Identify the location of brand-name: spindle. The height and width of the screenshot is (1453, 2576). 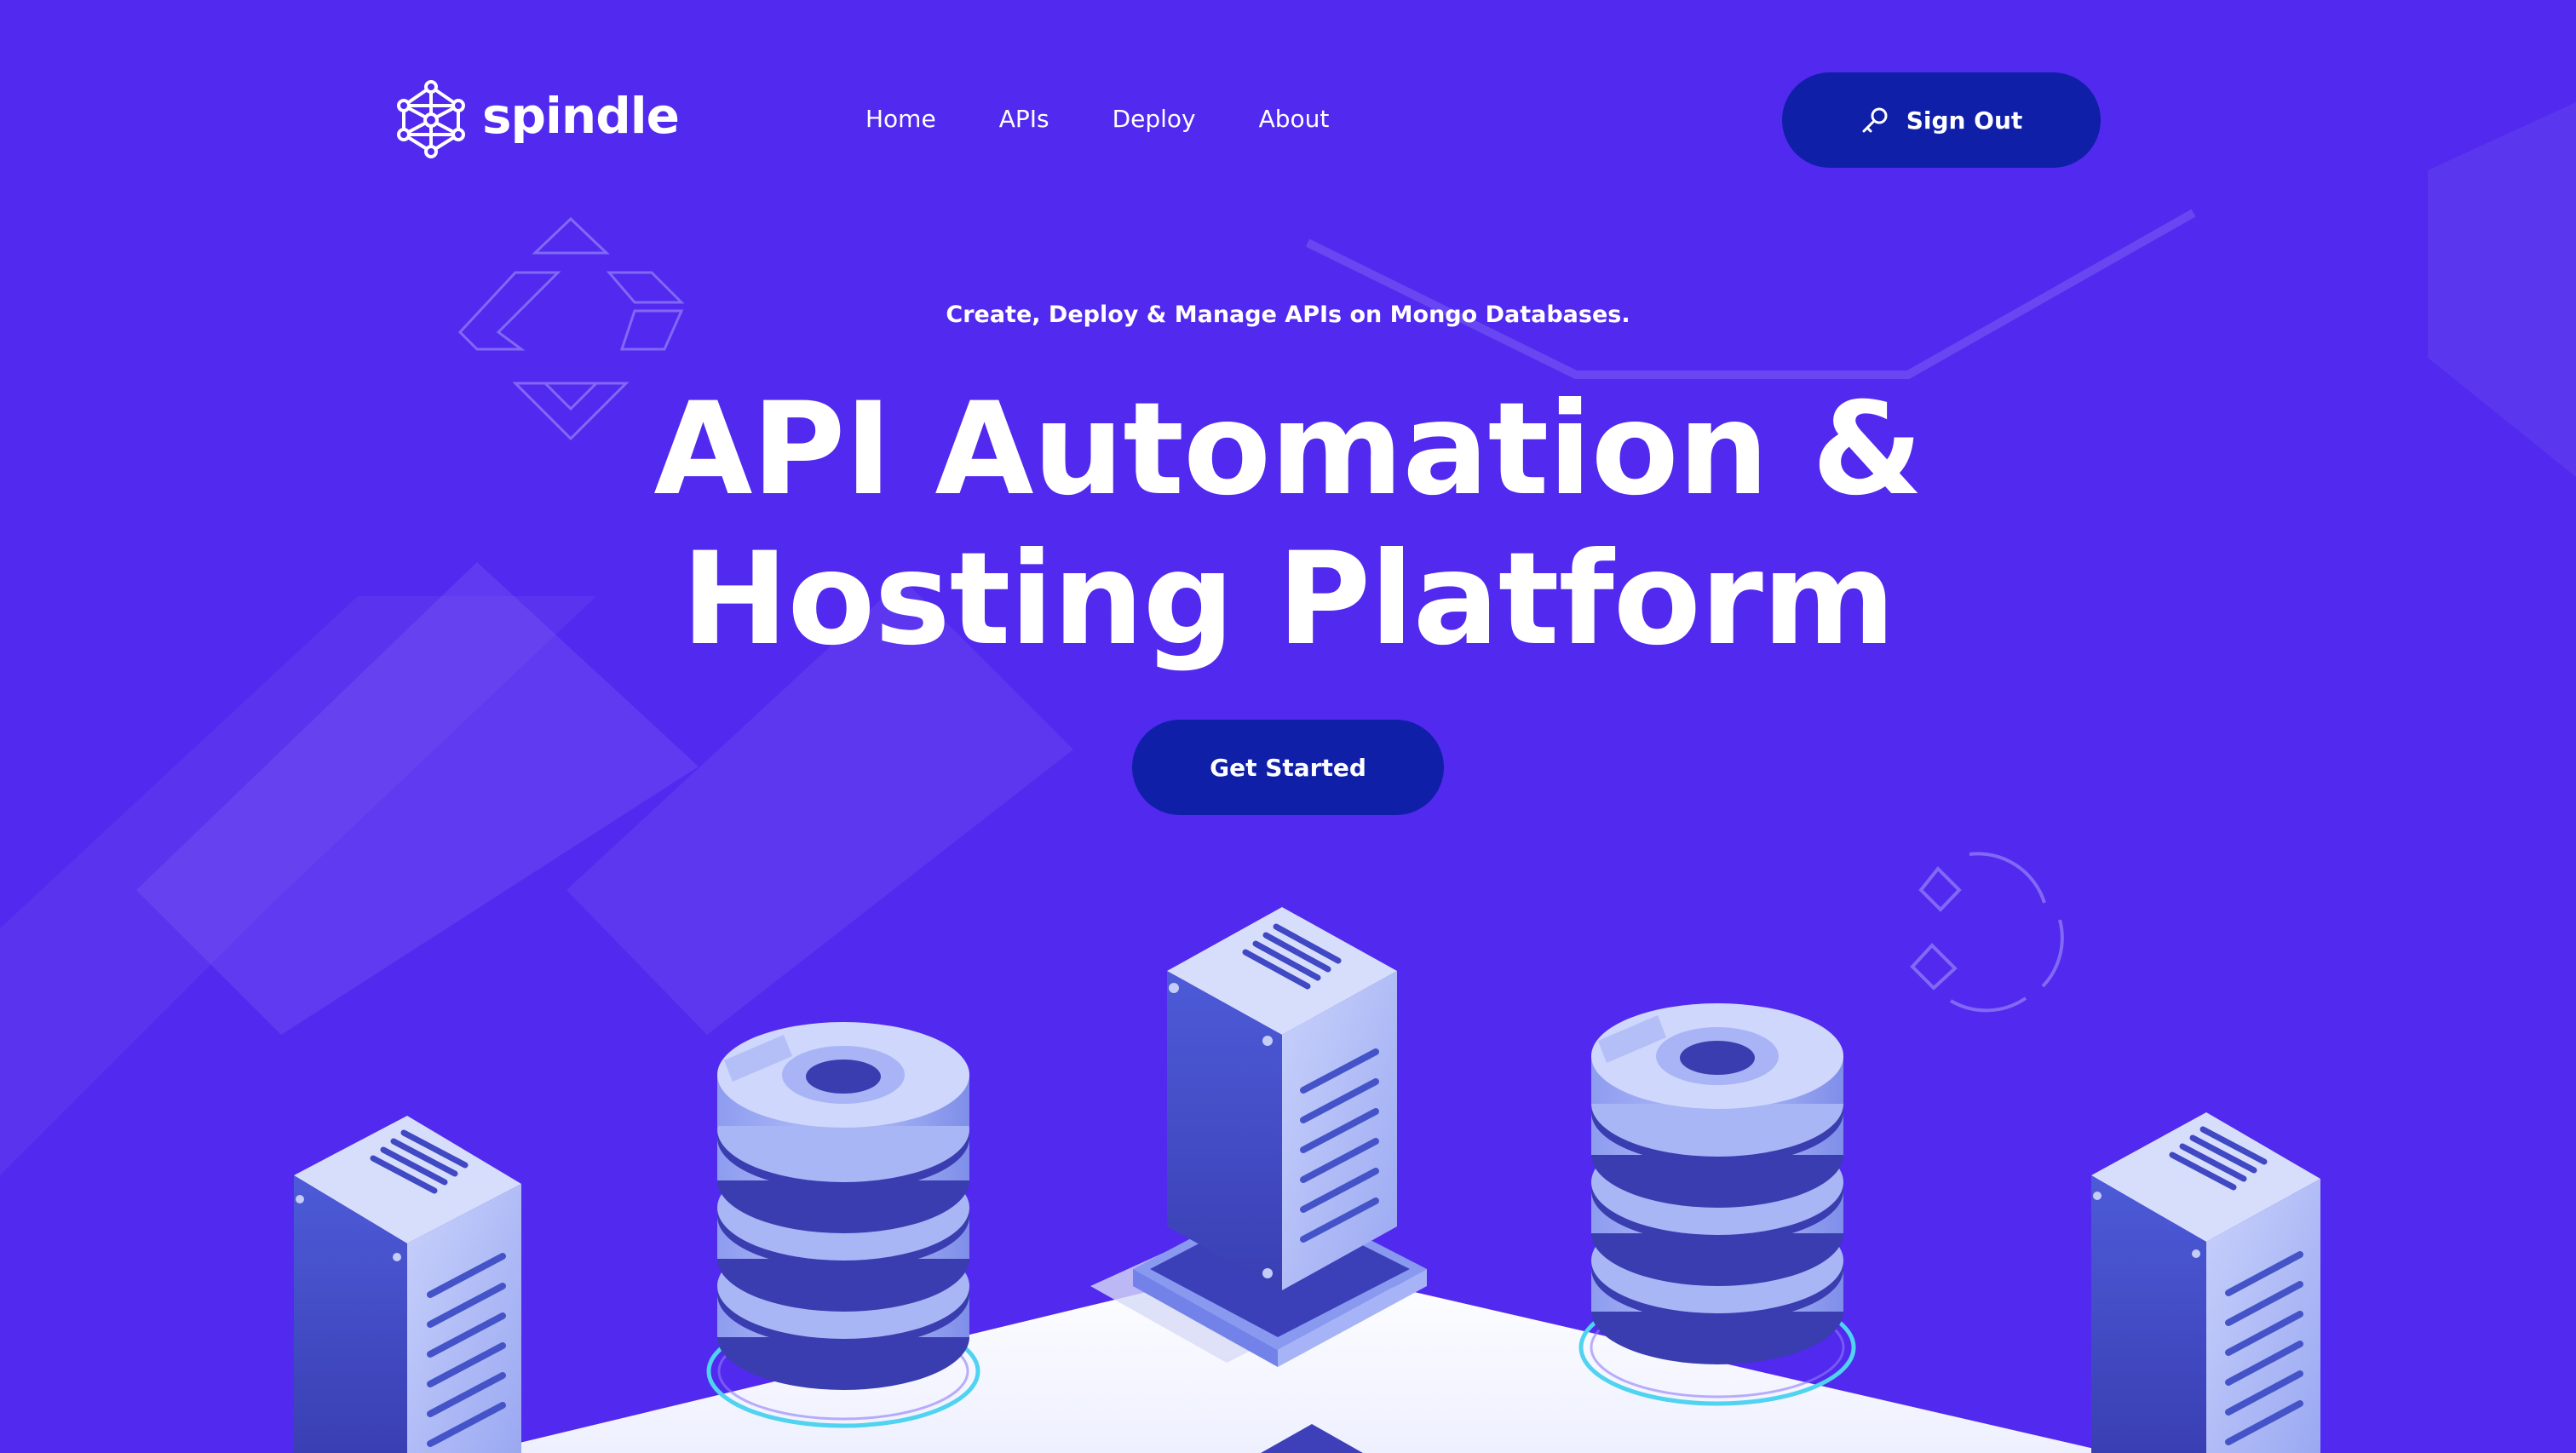
(581, 116).